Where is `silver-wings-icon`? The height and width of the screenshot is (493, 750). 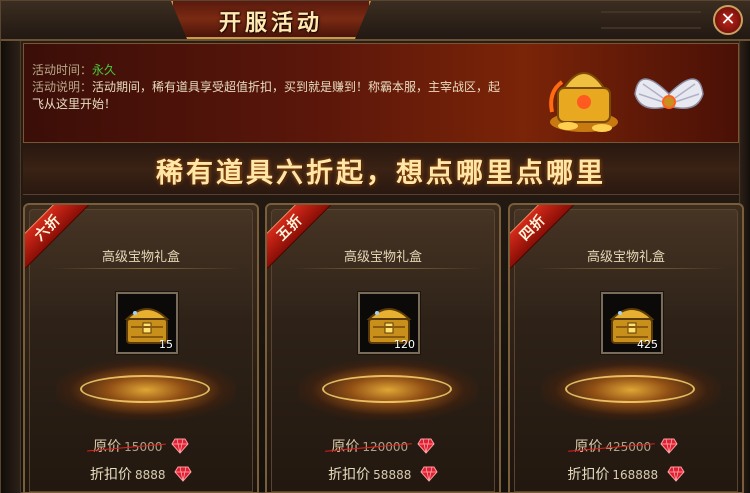 silver-wings-icon is located at coordinates (669, 93).